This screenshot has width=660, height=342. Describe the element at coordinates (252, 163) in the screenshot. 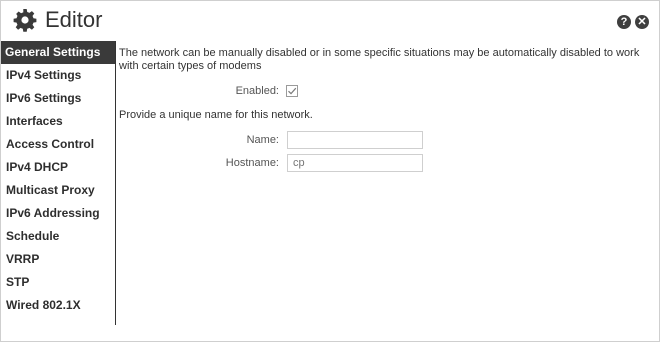

I see `hostname-label: Hostname:` at that location.